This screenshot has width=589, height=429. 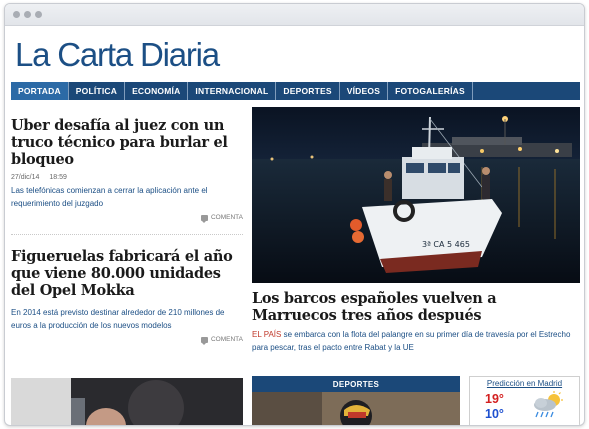 I want to click on nav-item-deportes: DEPORTES, so click(x=308, y=91).